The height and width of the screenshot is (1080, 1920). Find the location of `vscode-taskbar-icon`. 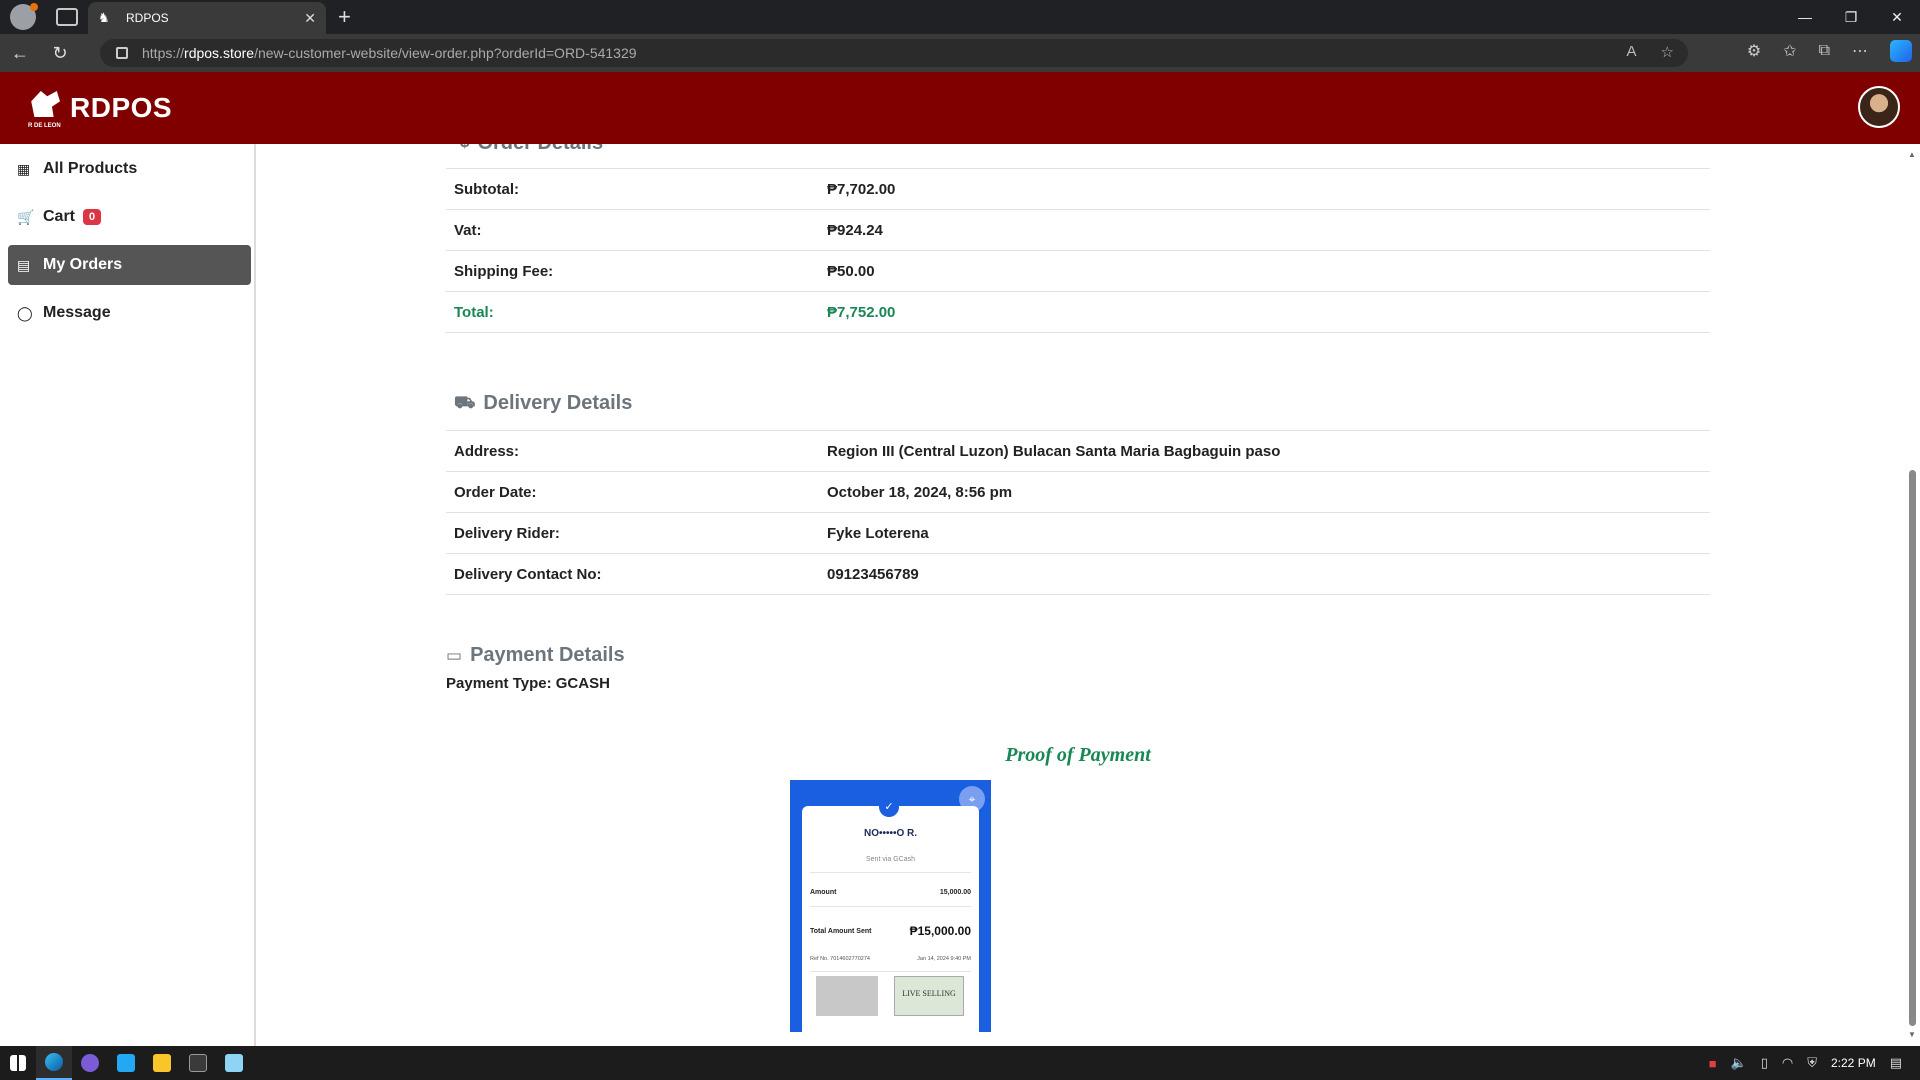

vscode-taskbar-icon is located at coordinates (126, 1063).